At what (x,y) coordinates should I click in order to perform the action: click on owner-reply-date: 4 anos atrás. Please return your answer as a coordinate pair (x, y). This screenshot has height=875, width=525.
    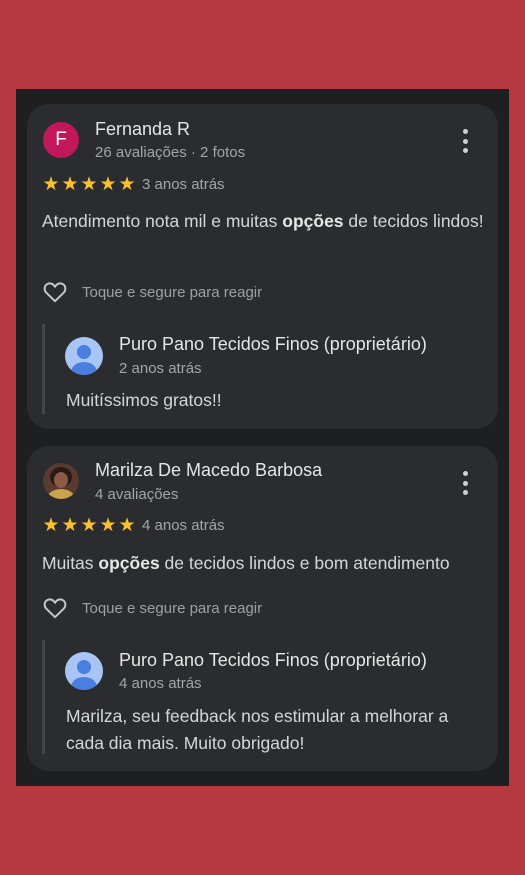
    Looking at the image, I should click on (160, 683).